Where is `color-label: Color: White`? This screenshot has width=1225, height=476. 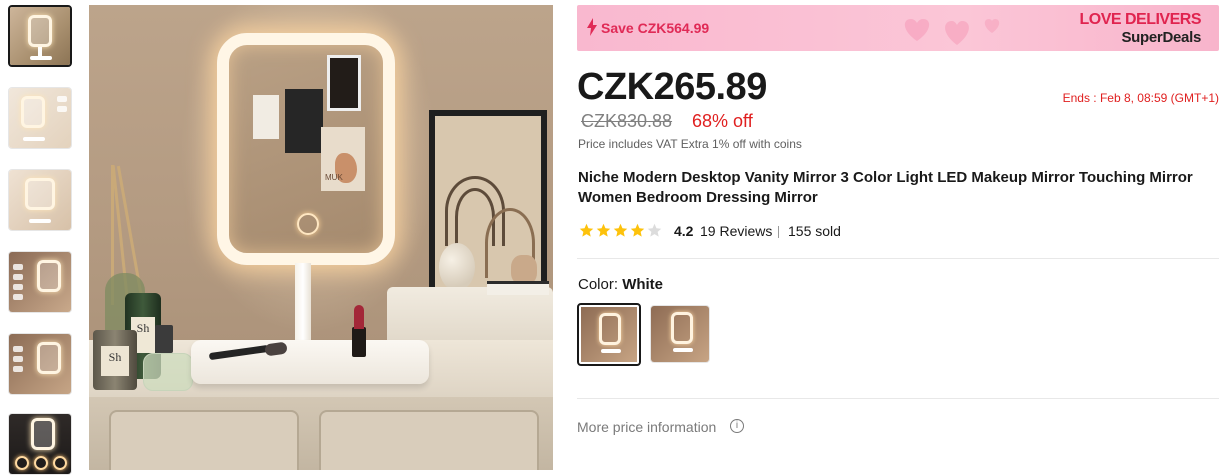 color-label: Color: White is located at coordinates (620, 284).